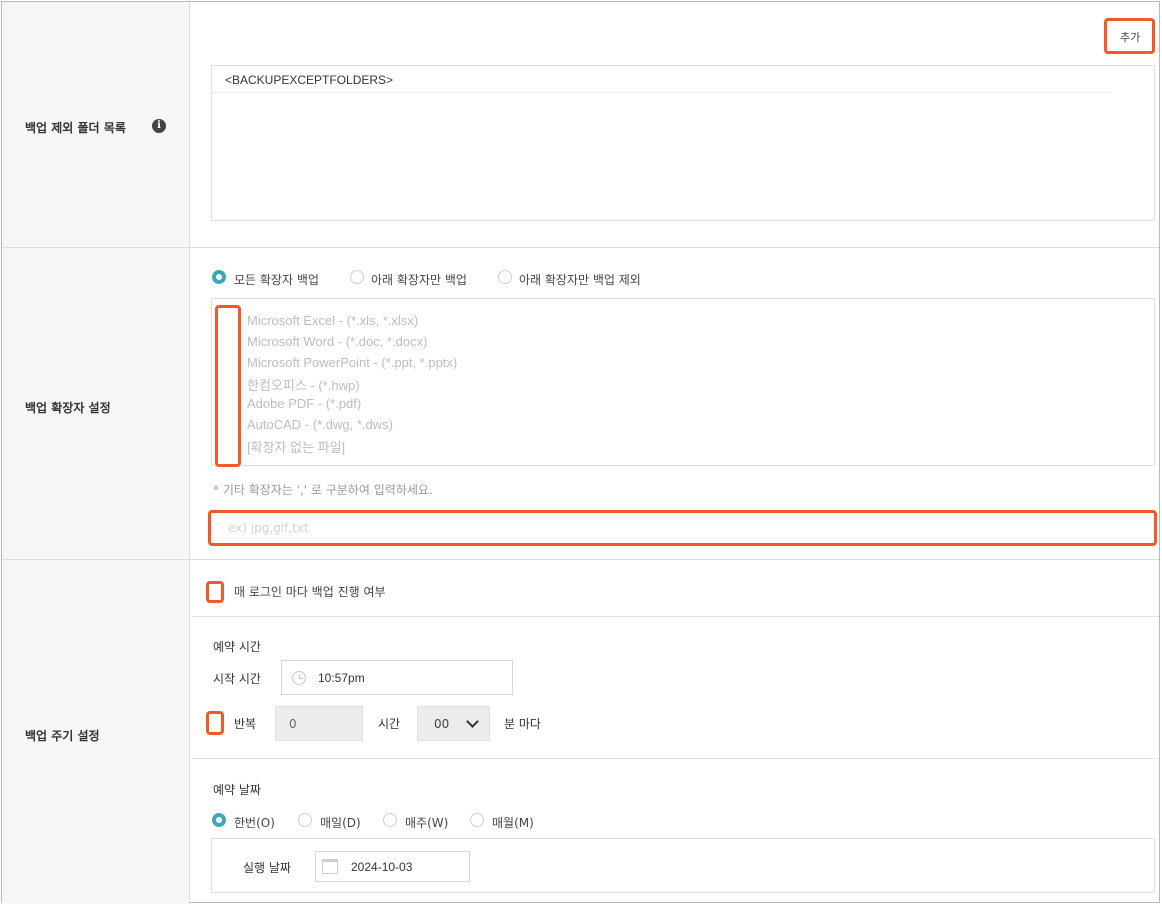 This screenshot has width=1162, height=905. I want to click on repeat-hours-value: 0, so click(293, 724).